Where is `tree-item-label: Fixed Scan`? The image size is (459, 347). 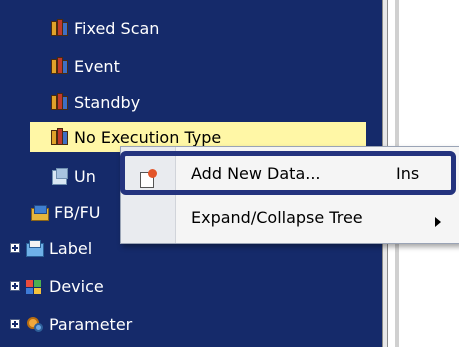 tree-item-label: Fixed Scan is located at coordinates (117, 28).